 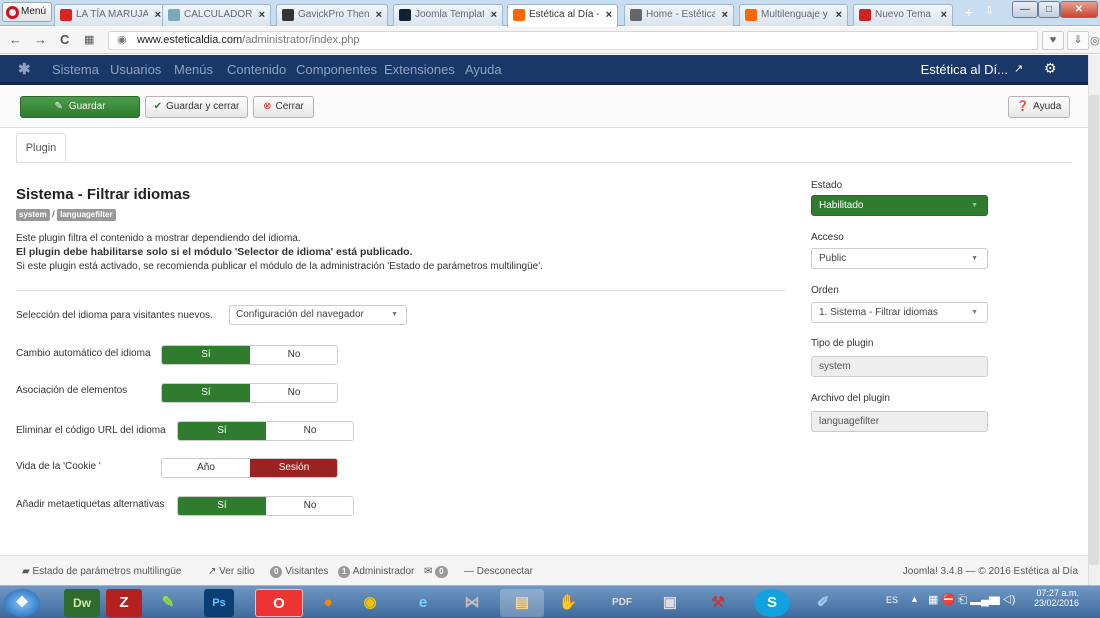 I want to click on gear-icon: ⚙, so click(x=1050, y=68).